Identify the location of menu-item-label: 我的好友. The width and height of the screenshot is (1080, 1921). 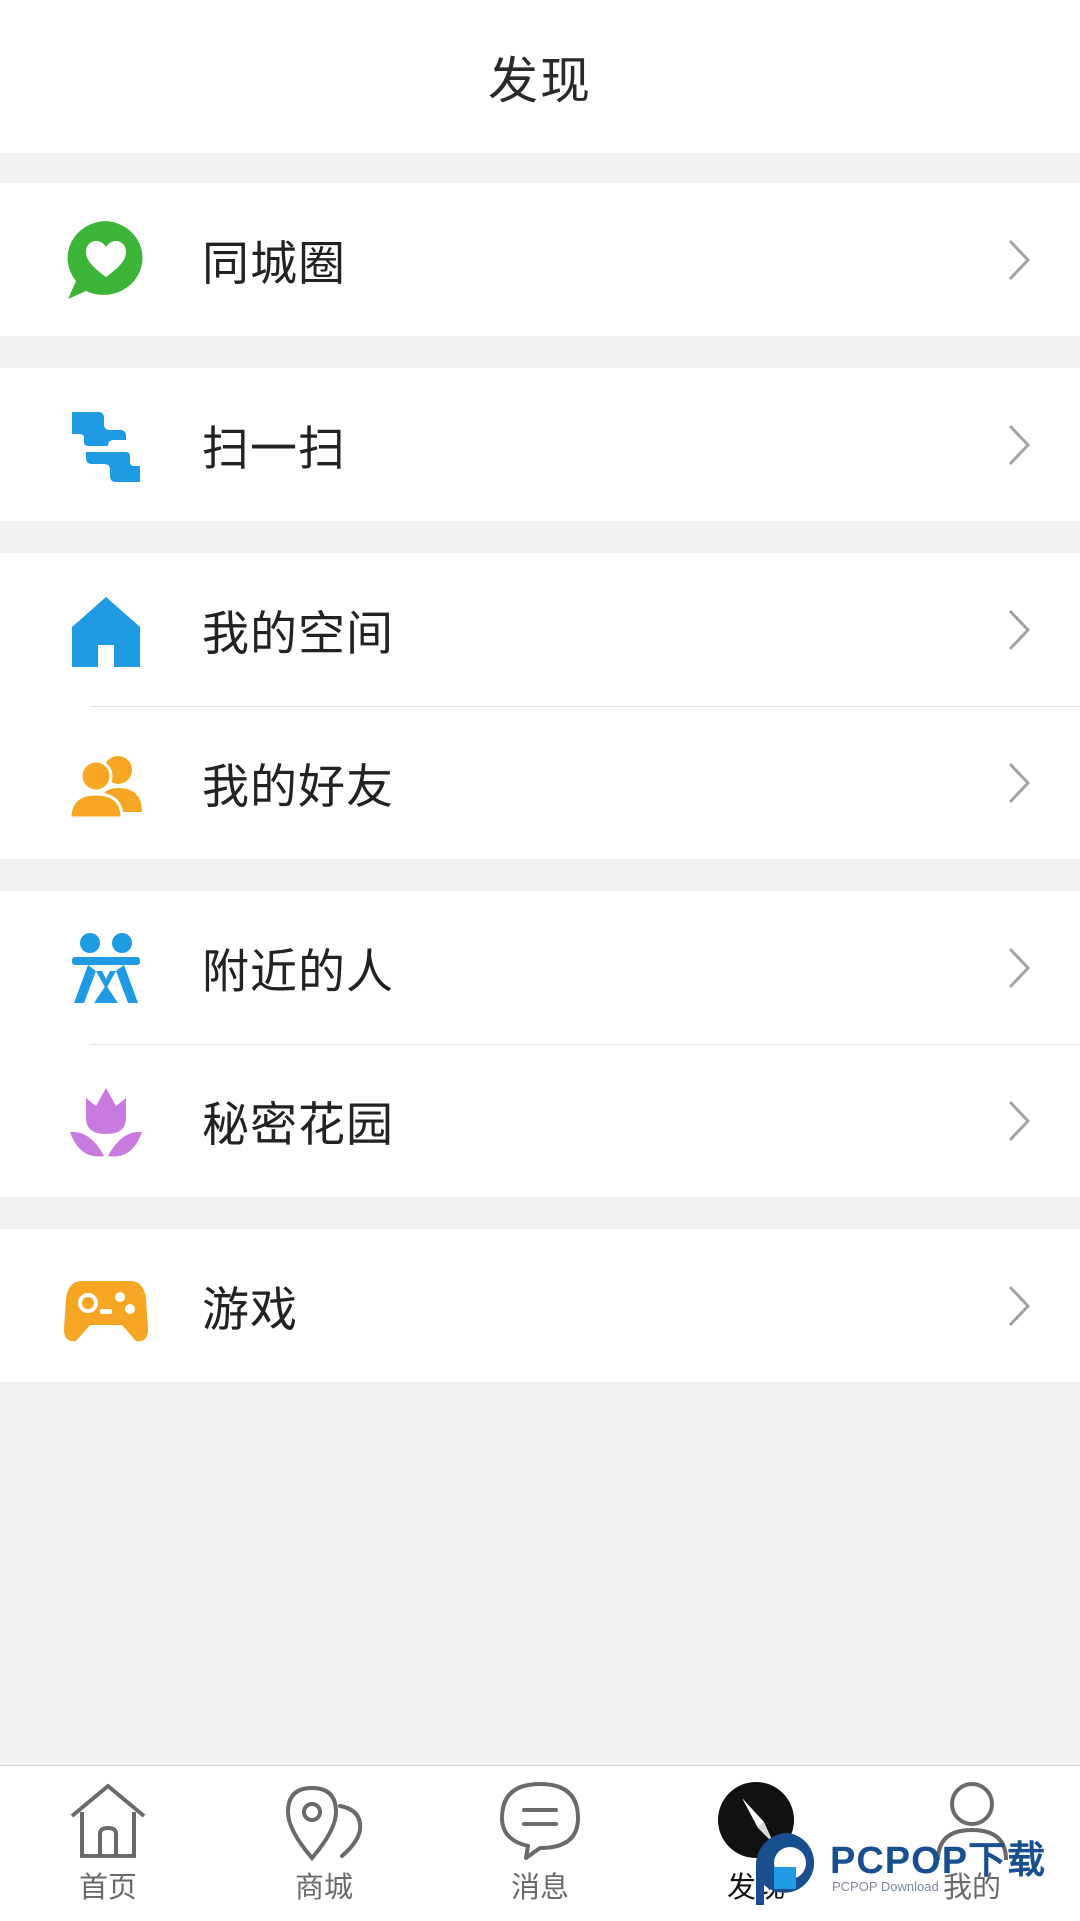
(298, 787).